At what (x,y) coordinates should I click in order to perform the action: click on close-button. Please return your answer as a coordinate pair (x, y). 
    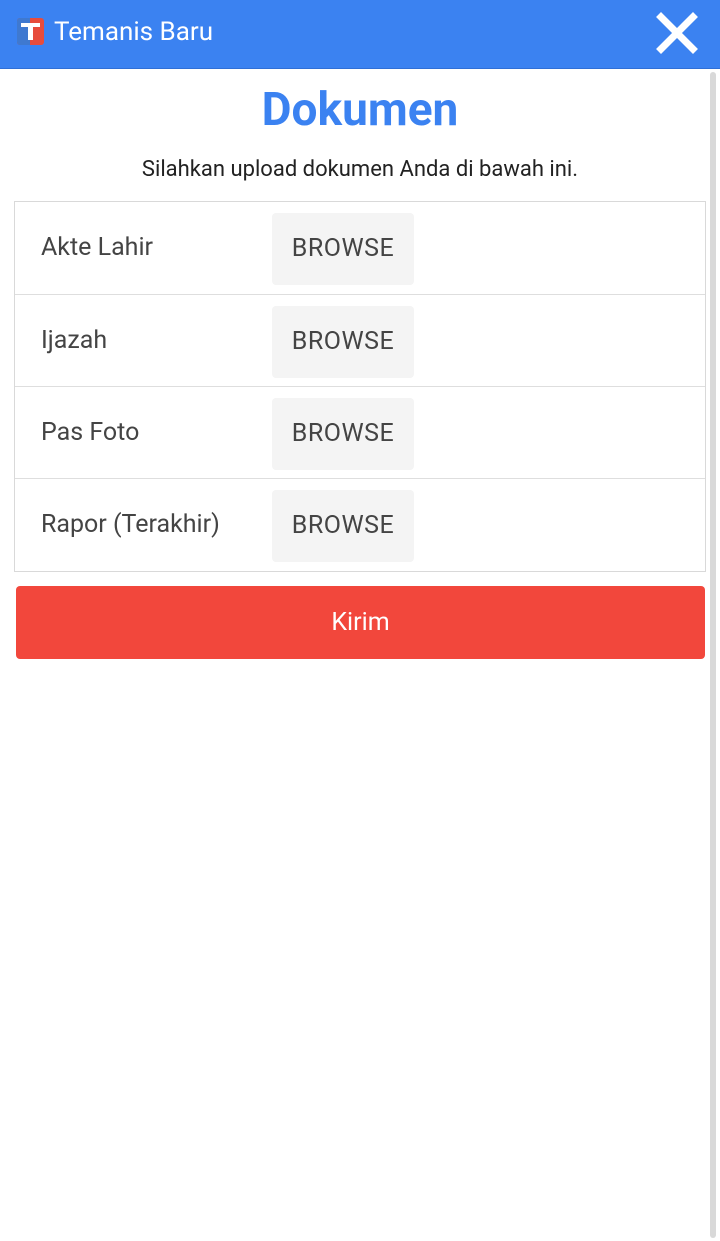
    Looking at the image, I should click on (677, 33).